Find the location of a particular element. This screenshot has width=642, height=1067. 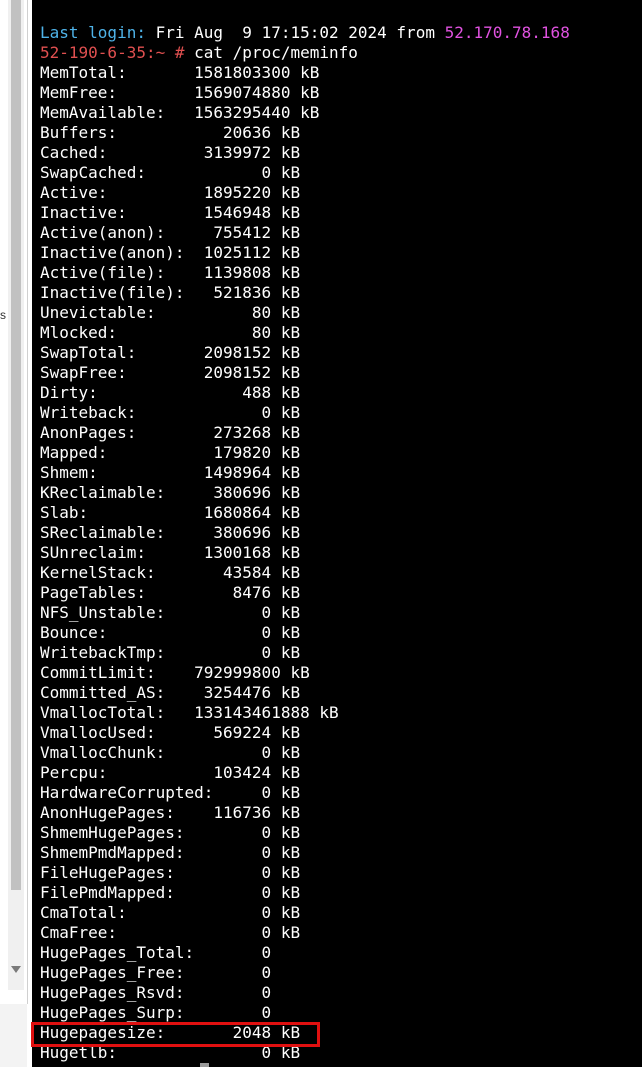

meminfo-line: Inactive(file): 521836 kB is located at coordinates (170, 292).